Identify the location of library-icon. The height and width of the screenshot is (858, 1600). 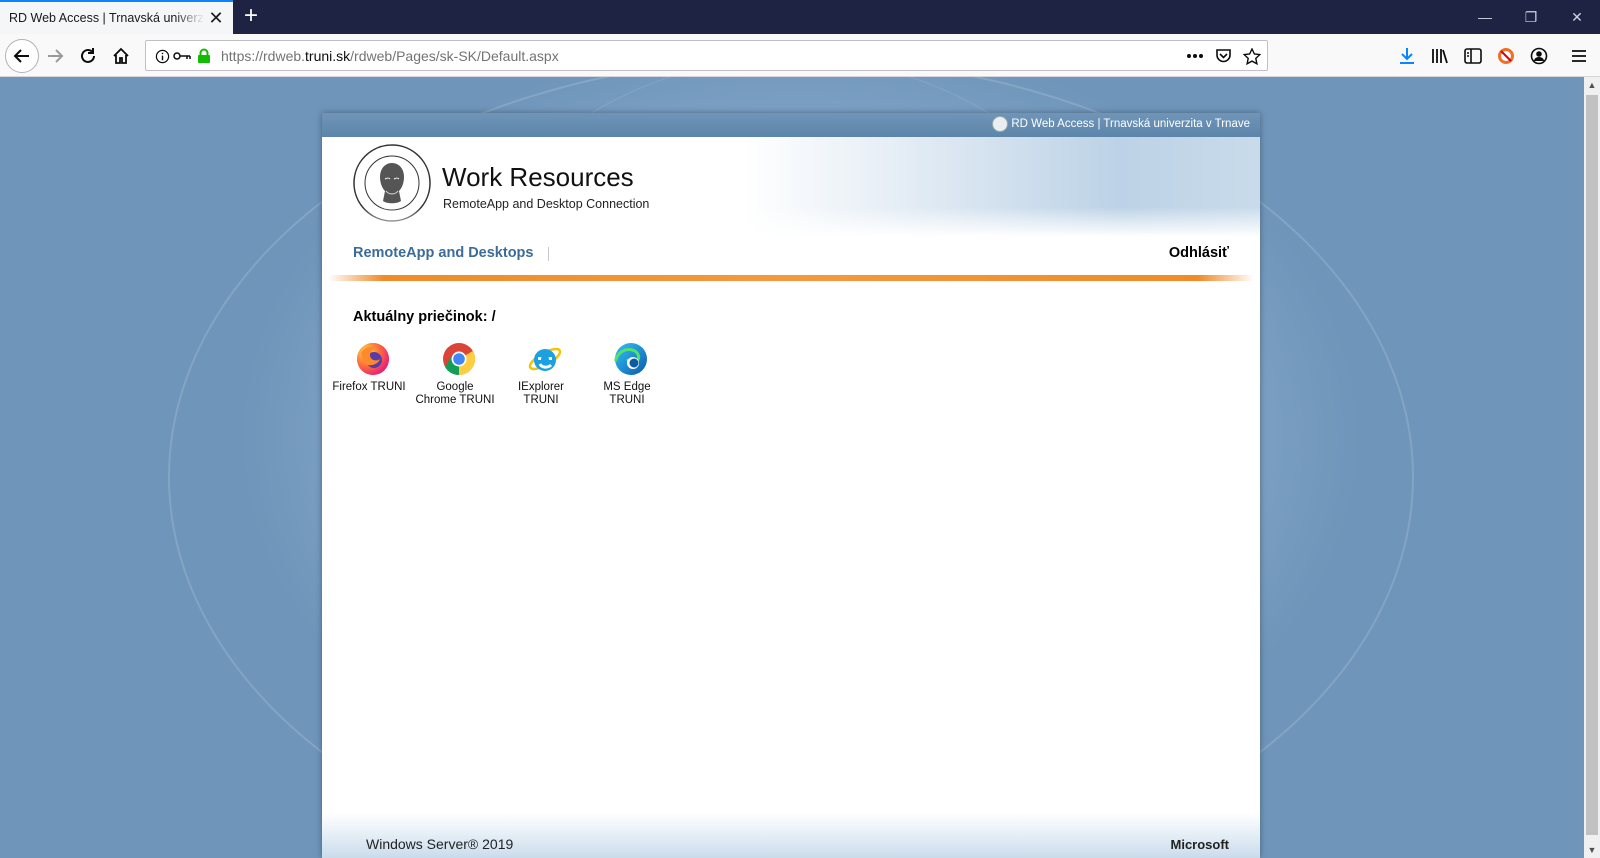
(1440, 56).